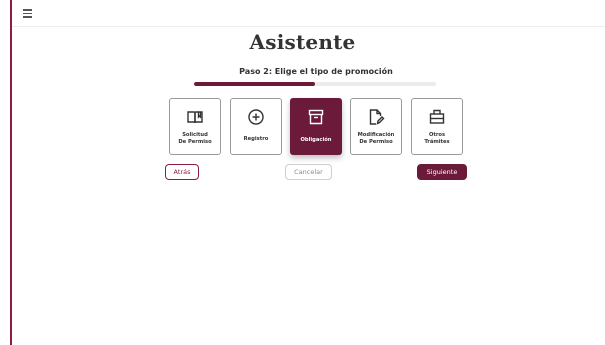 This screenshot has width=605, height=345. Describe the element at coordinates (182, 172) in the screenshot. I see `back-button: Atrás` at that location.